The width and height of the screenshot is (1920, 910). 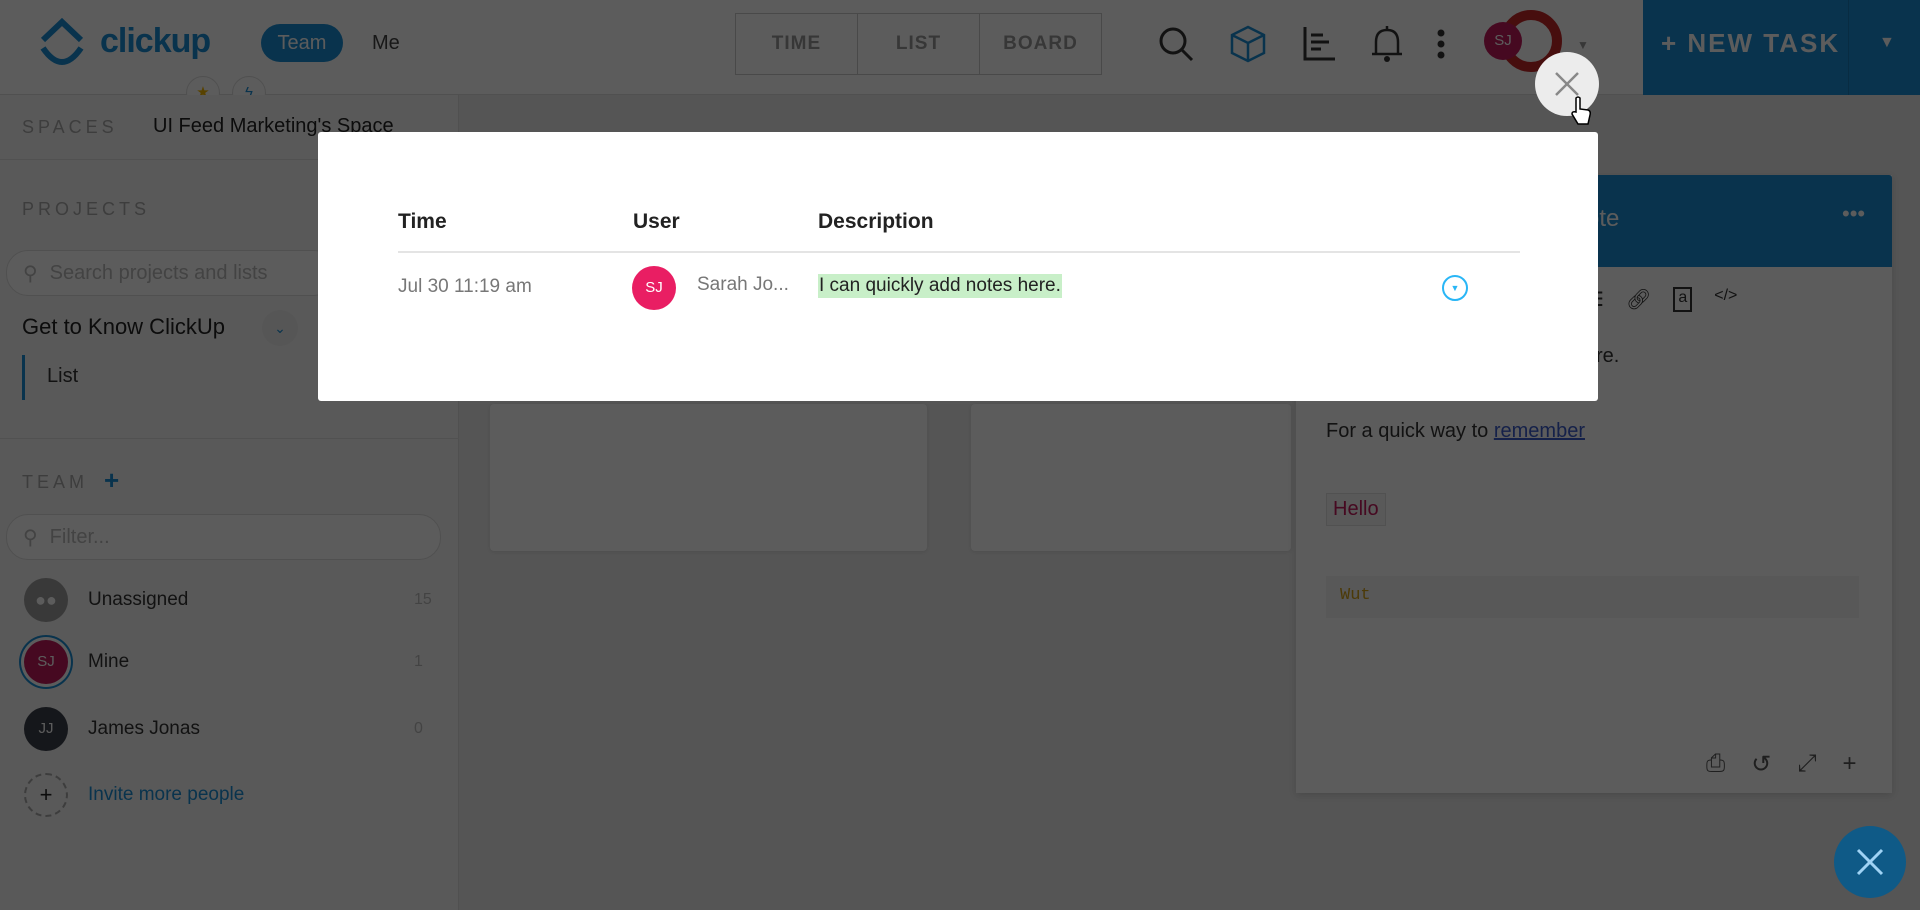 I want to click on notepad-footer: ⎙ ↺ ⤢ +, so click(x=1781, y=764).